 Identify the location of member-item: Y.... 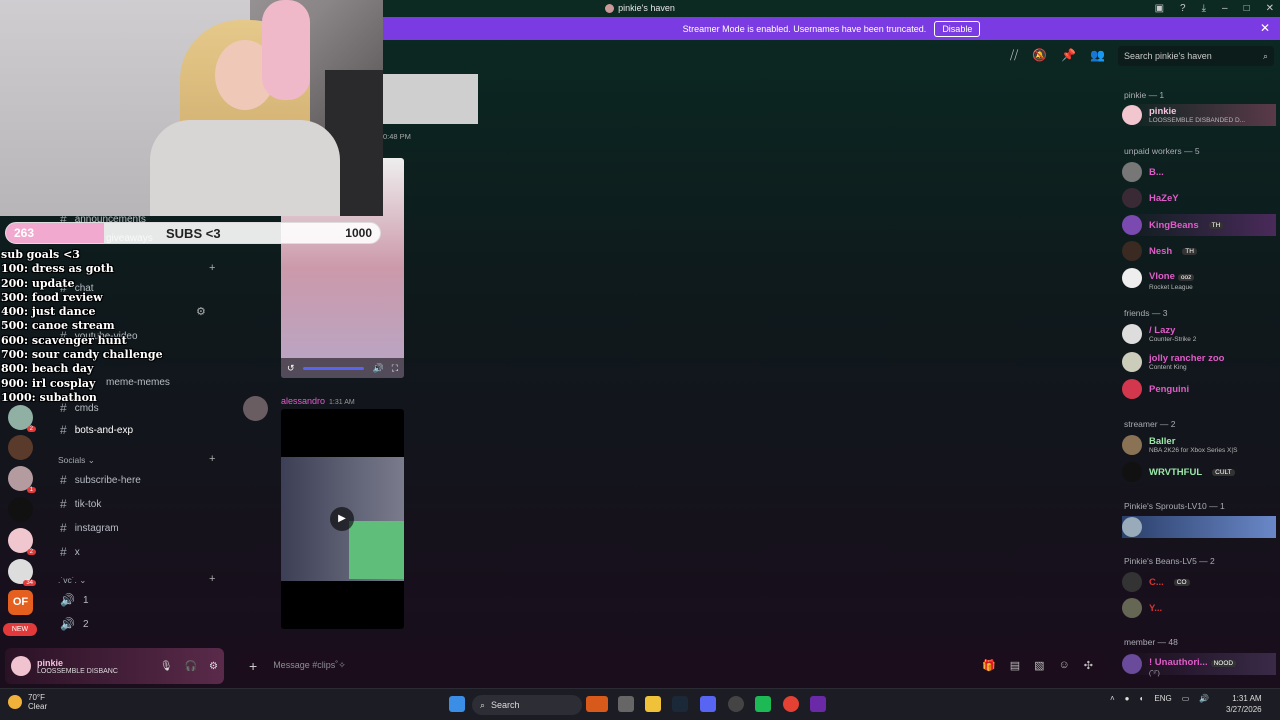
(1199, 608).